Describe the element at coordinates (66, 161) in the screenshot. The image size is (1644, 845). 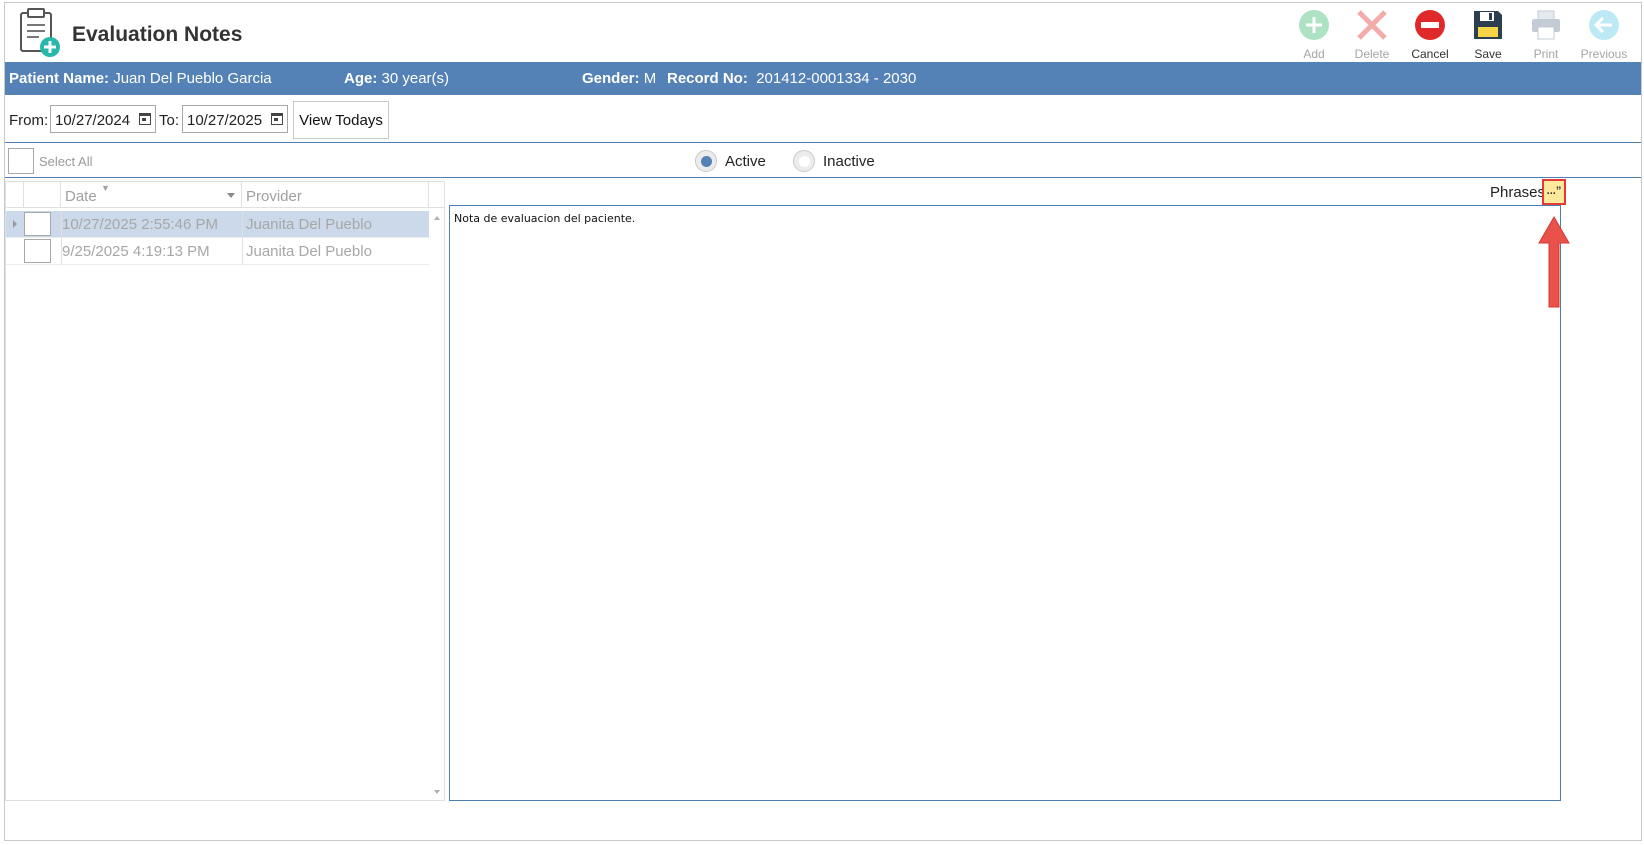
I see `select-all-label: Select All` at that location.